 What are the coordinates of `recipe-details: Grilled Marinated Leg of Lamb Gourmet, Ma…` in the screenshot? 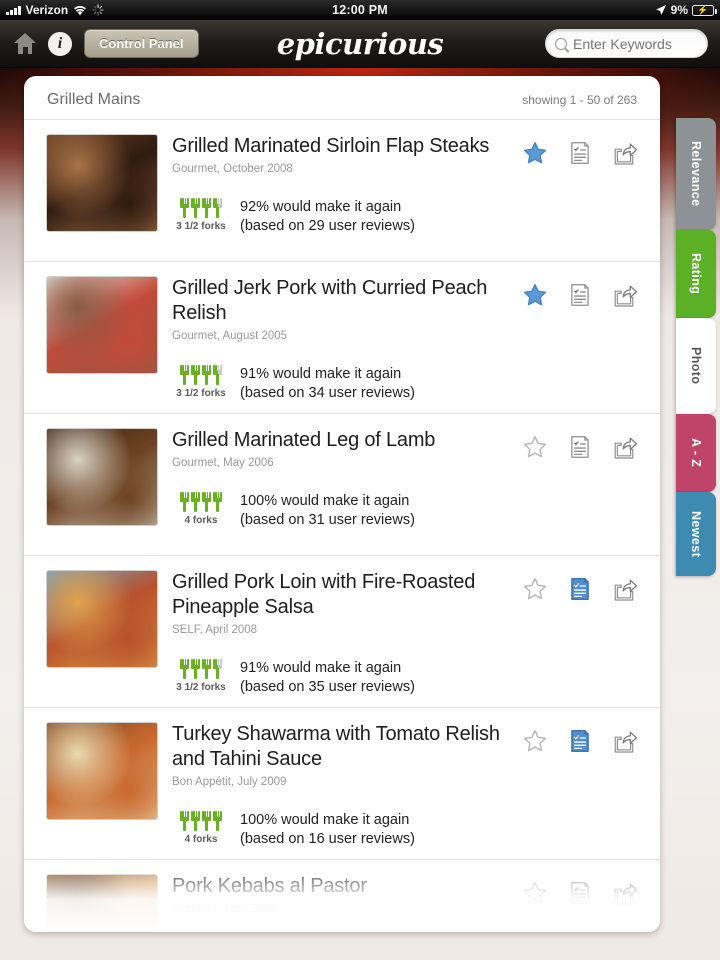 It's located at (347, 486).